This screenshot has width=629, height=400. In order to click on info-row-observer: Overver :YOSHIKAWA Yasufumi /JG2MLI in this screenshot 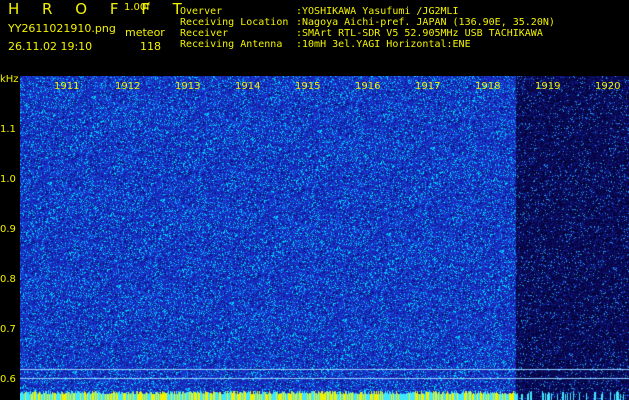, I will do `click(367, 11)`.